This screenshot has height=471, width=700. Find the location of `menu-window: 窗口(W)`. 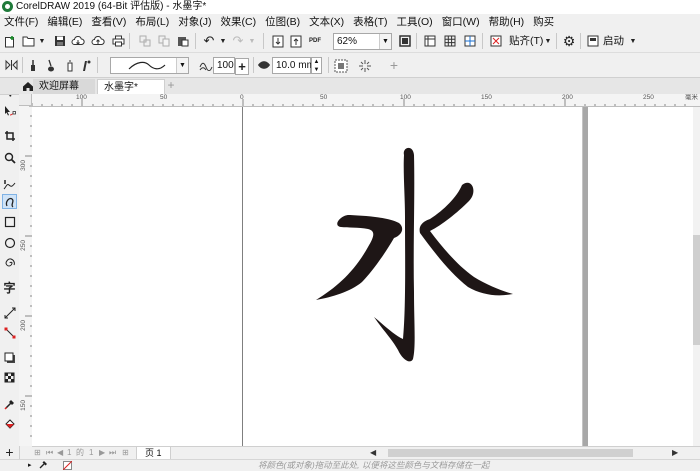

menu-window: 窗口(W) is located at coordinates (461, 22).